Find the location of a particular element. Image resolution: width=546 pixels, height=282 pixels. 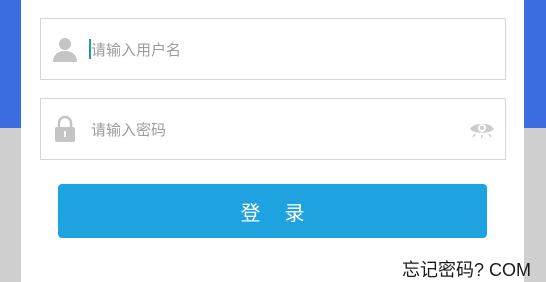

user-icon is located at coordinates (65, 49).